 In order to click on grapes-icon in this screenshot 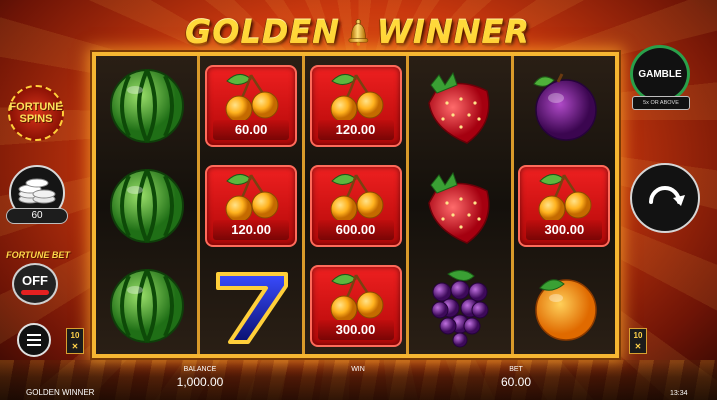, I will do `click(460, 309)`.